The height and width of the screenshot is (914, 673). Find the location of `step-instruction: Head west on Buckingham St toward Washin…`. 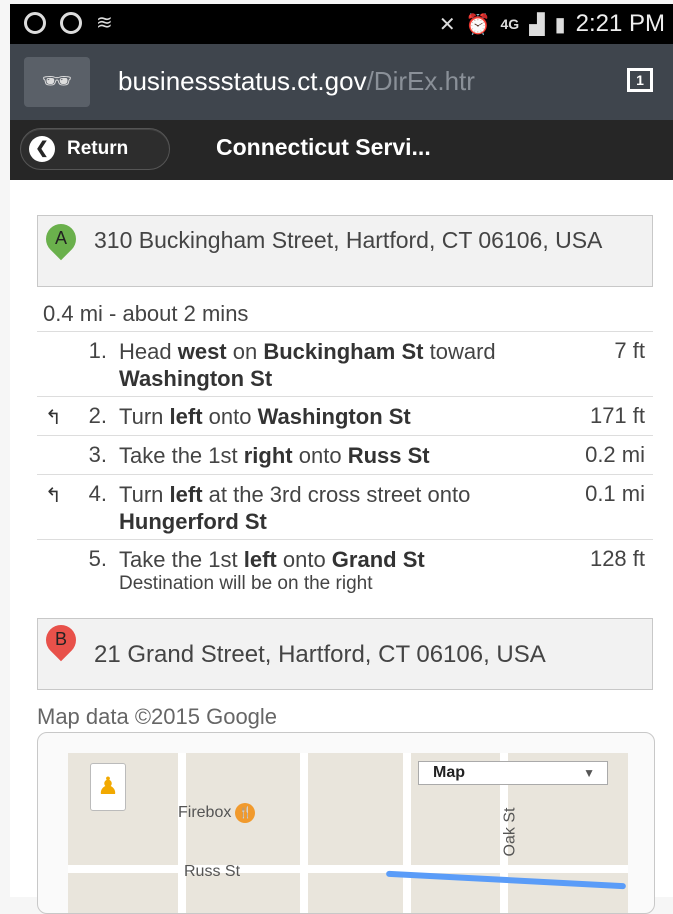

step-instruction: Head west on Buckingham St toward Washin… is located at coordinates (336, 364).